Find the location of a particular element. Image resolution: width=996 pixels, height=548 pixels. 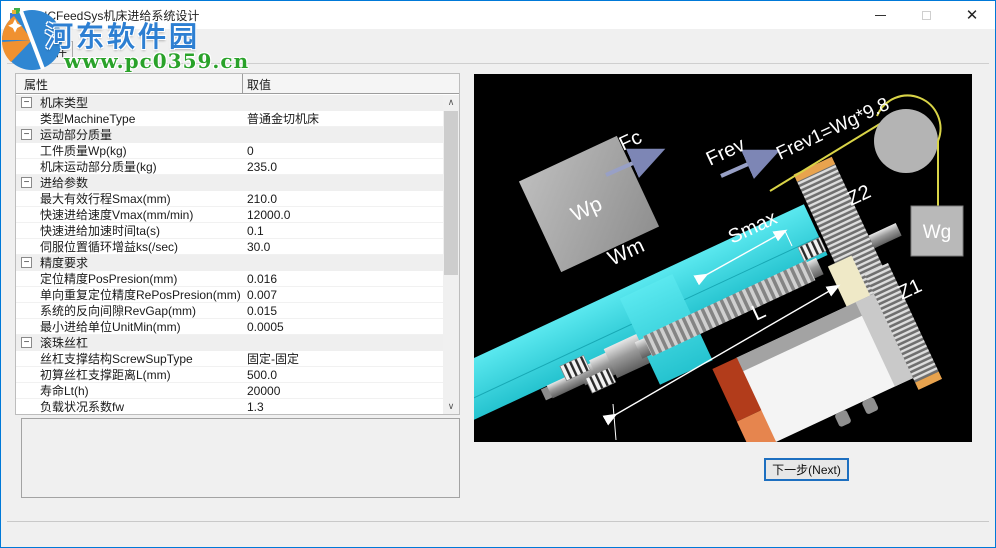

tab-page-border is located at coordinates (498, 63).